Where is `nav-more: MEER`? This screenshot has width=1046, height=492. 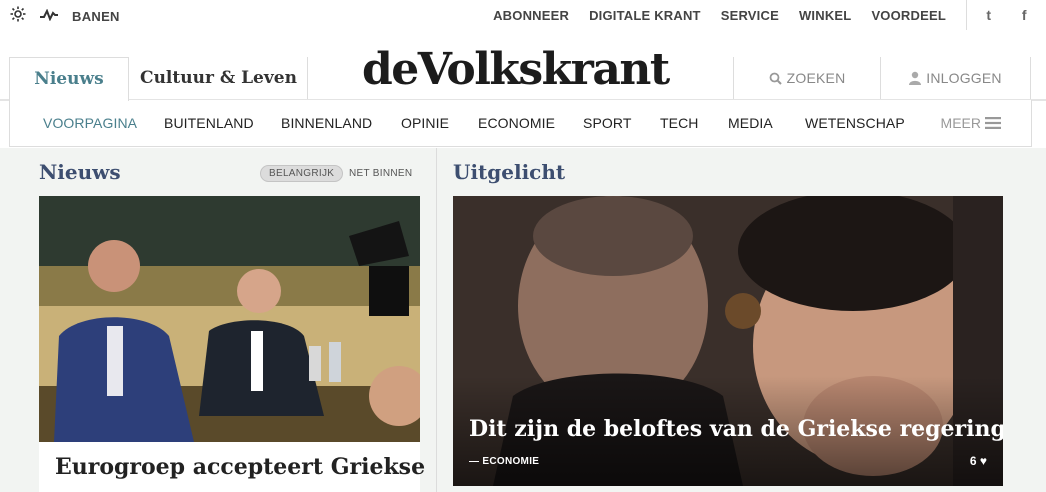 nav-more: MEER is located at coordinates (971, 123).